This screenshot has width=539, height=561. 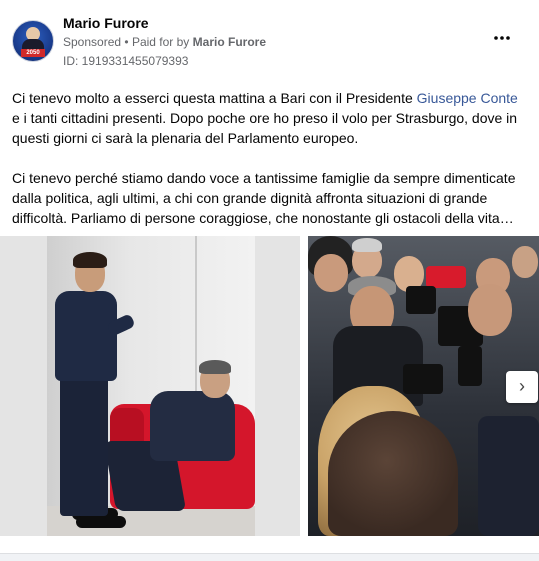 What do you see at coordinates (446, 277) in the screenshot?
I see `mask-red` at bounding box center [446, 277].